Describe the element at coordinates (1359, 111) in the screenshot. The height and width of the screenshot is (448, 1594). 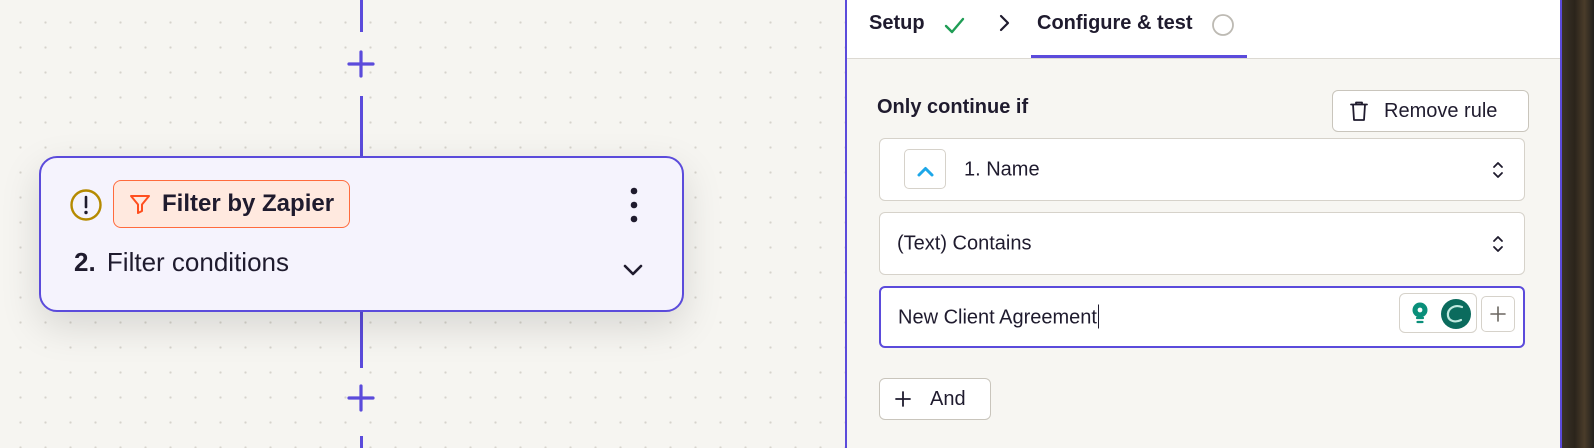
I see `trash-icon` at that location.